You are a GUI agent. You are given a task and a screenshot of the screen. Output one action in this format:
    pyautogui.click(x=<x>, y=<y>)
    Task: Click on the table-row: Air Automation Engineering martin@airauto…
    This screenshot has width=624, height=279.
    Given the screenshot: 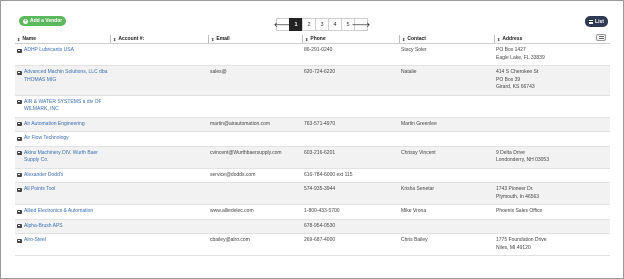 What is the action you would take?
    pyautogui.click(x=312, y=124)
    